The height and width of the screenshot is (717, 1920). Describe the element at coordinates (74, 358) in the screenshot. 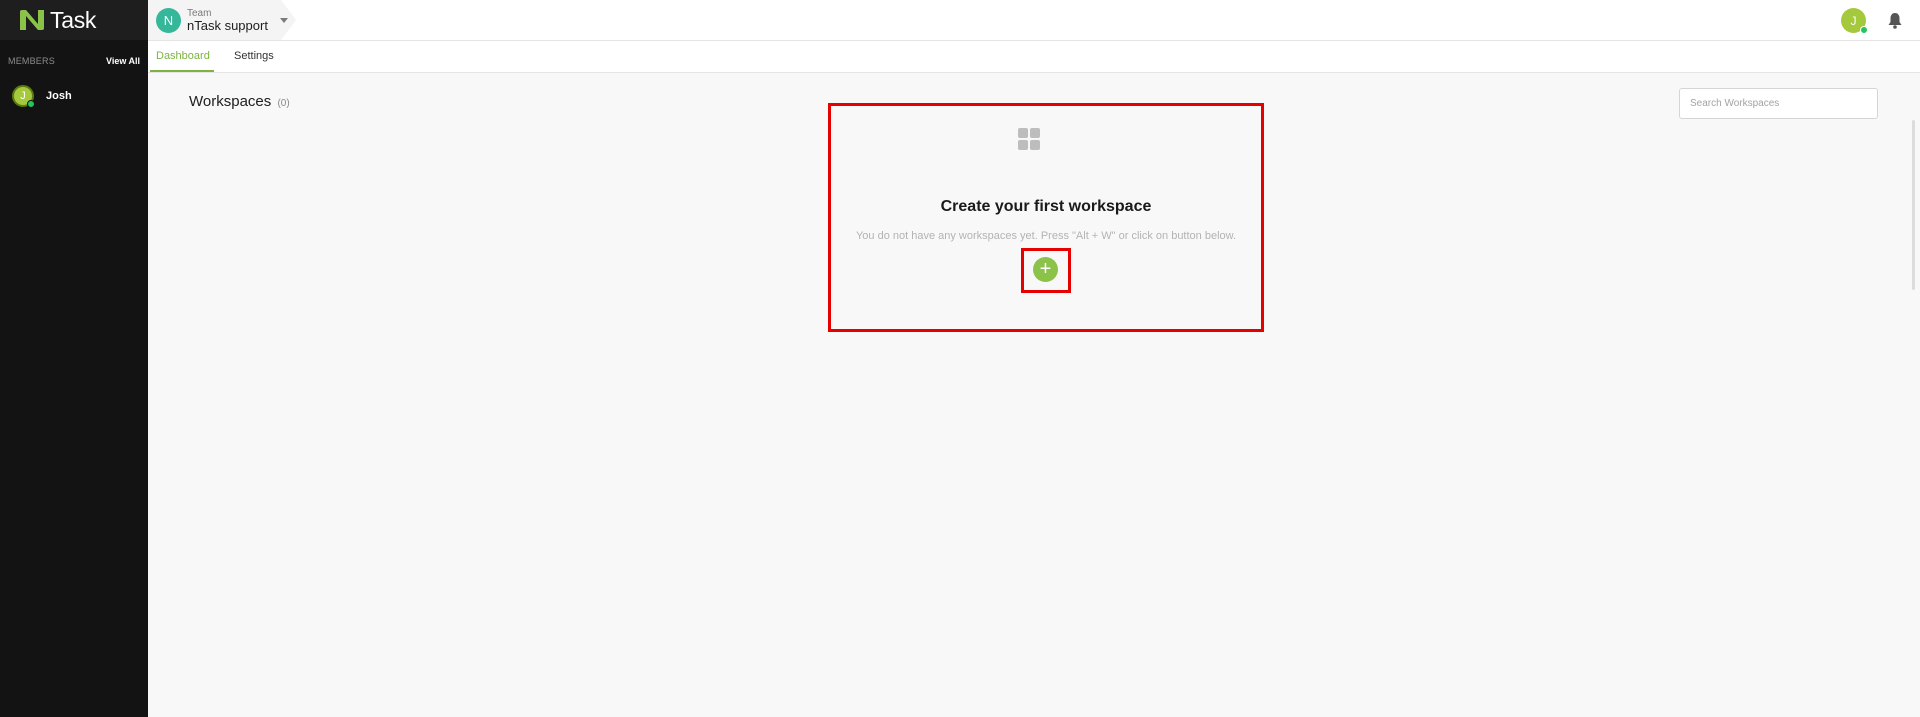

I see `sidebar: Task MEMBERS View All J Josh` at that location.